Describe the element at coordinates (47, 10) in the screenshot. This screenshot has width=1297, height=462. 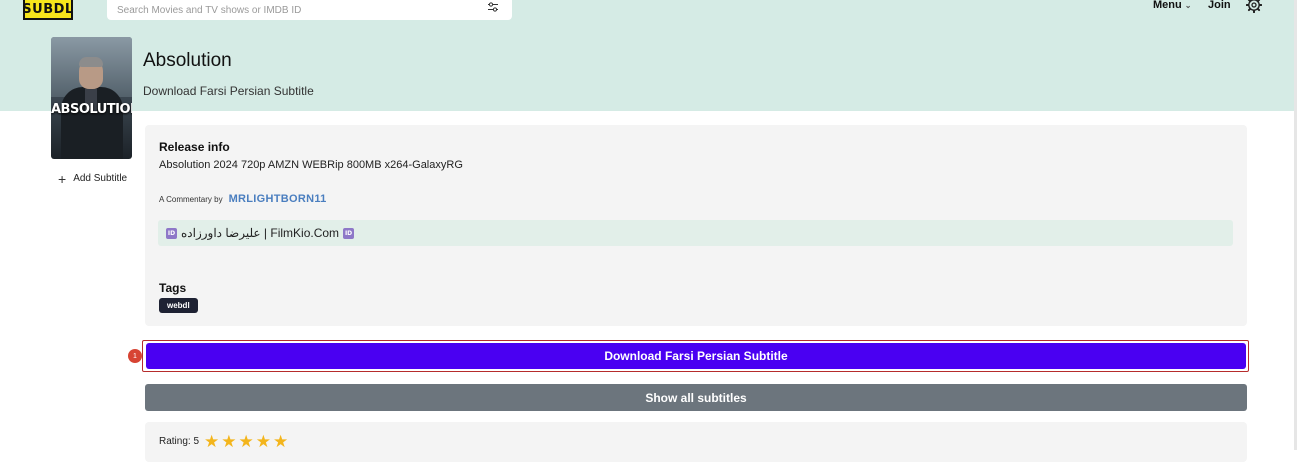
I see `site-logo: SUBDL` at that location.